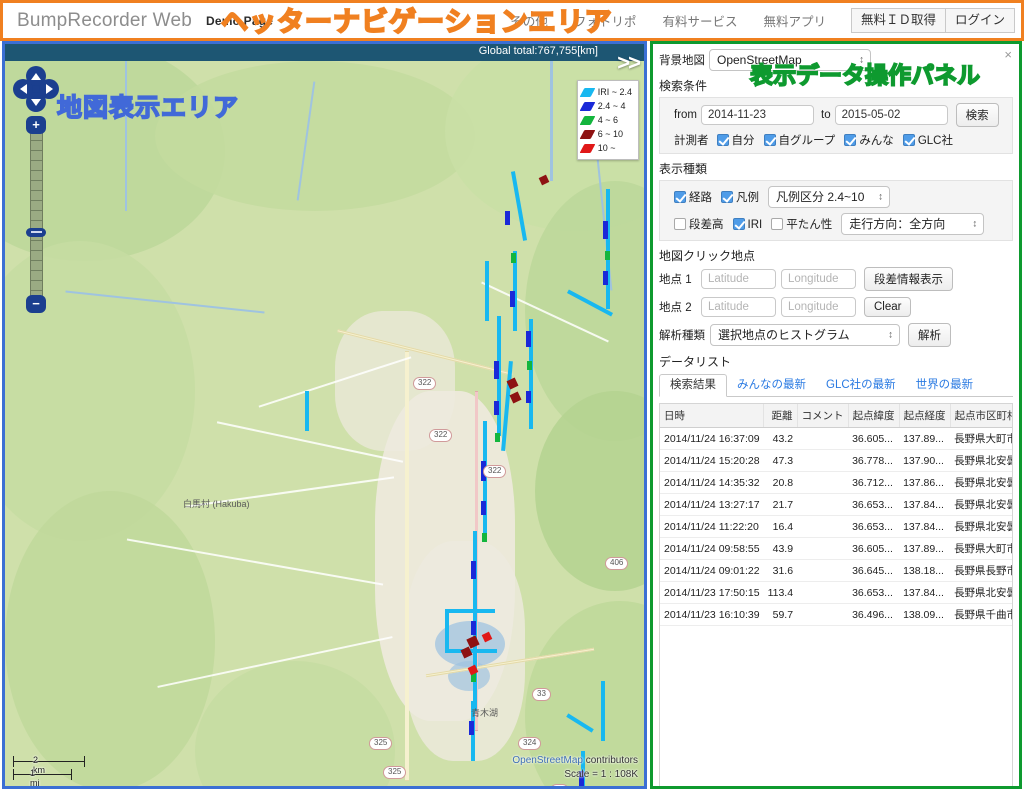  I want to click on col-start-lng: 起点経度, so click(925, 416).